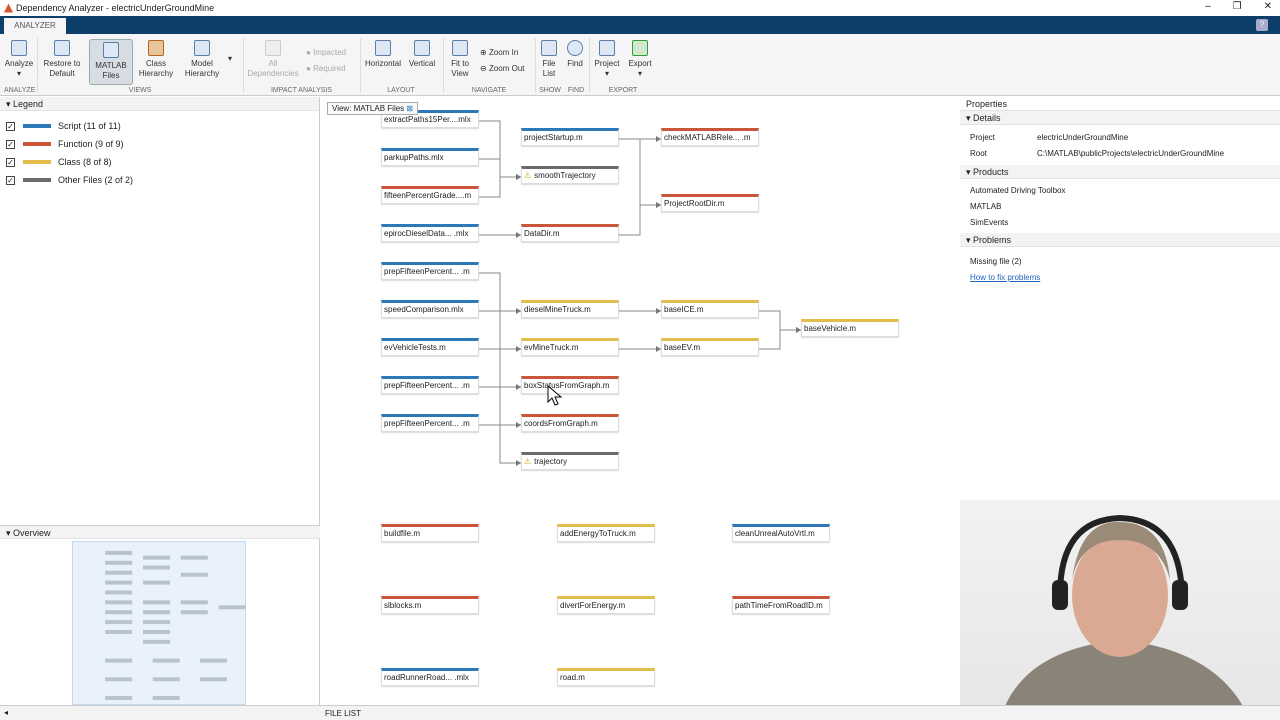 The height and width of the screenshot is (720, 1280). Describe the element at coordinates (607, 59) in the screenshot. I see `project-button: Project ▾` at that location.